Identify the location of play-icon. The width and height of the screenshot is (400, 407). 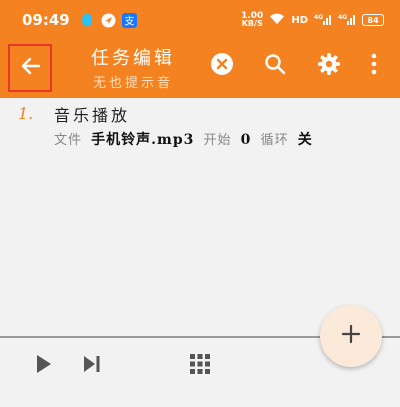
(44, 366).